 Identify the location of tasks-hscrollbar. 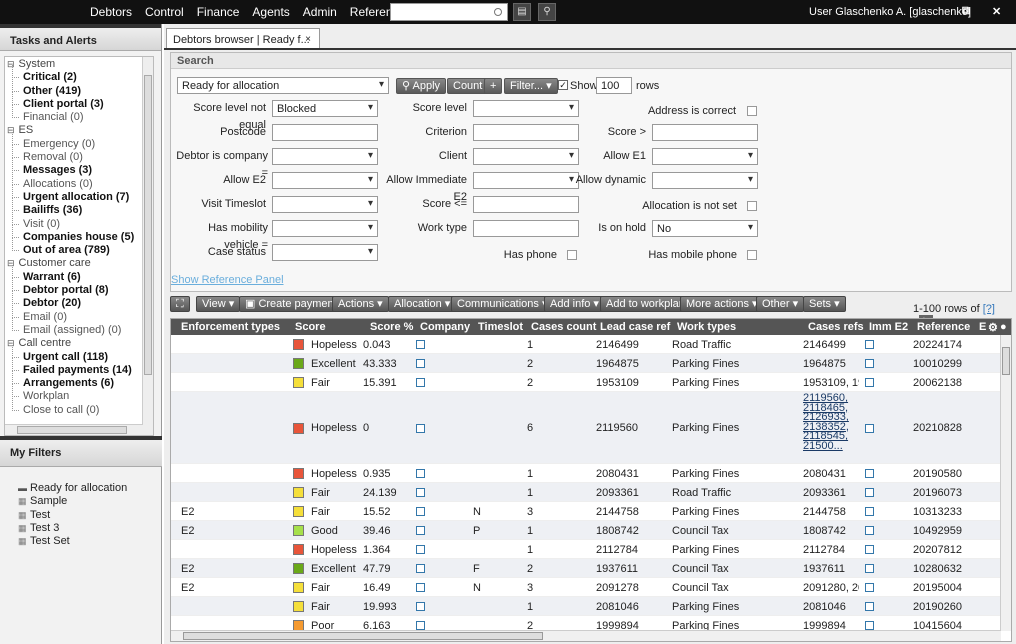
(74, 429).